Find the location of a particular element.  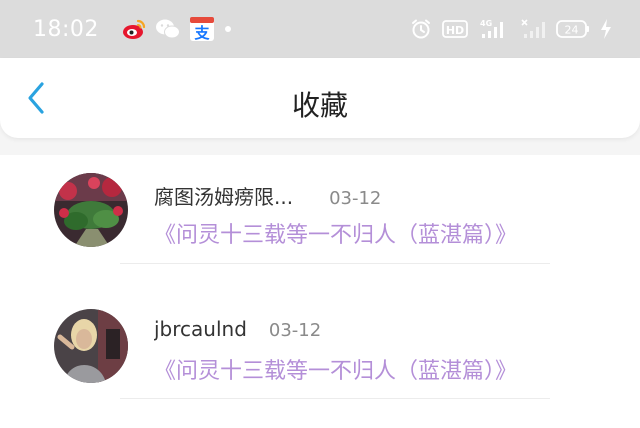

hd-label: HD is located at coordinates (455, 30).